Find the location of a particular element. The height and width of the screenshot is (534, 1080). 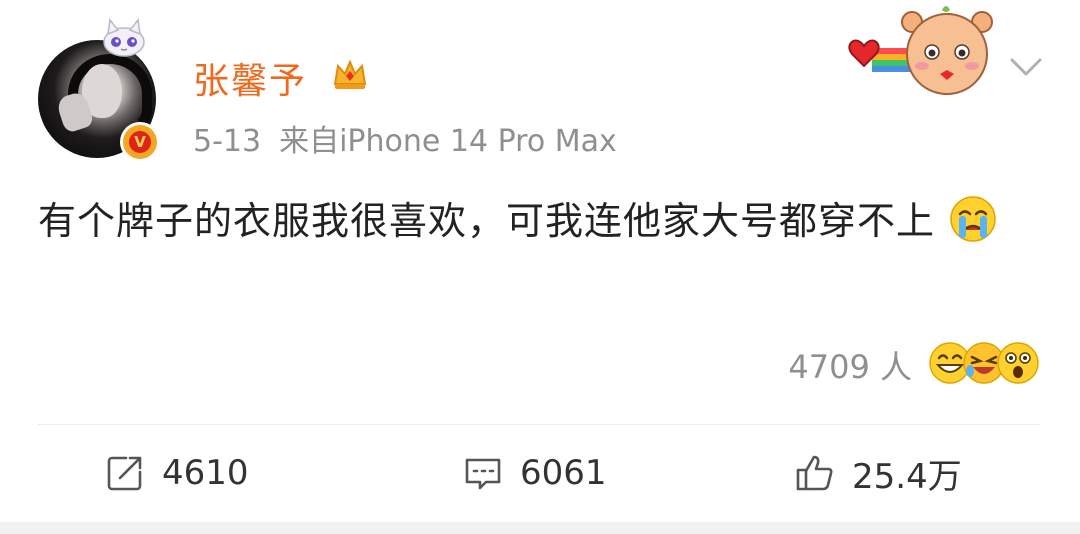

crying-face-emoji is located at coordinates (973, 219).